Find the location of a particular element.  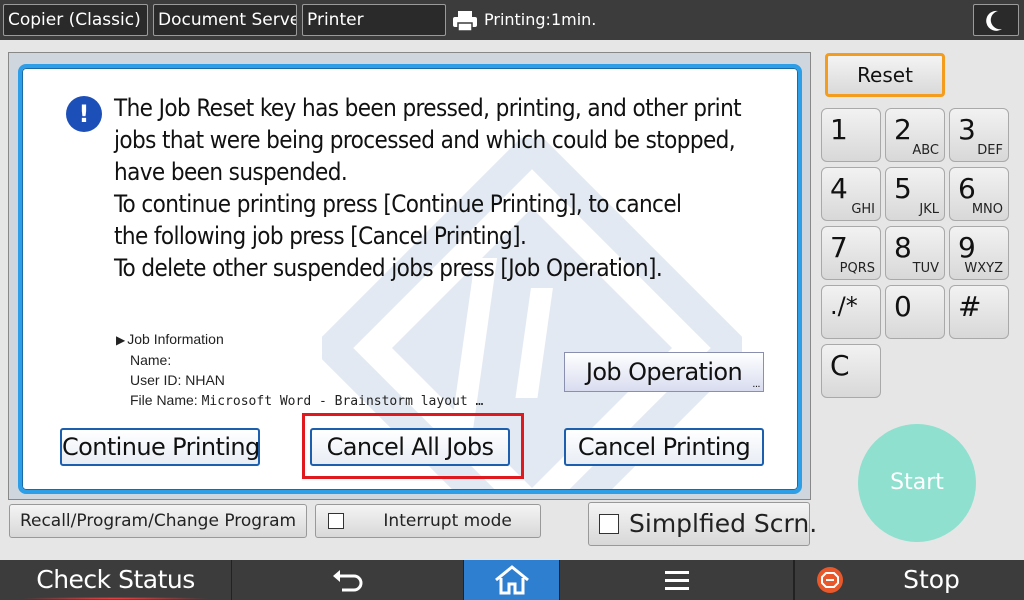

tab-document-server: Document Server is located at coordinates (225, 20).